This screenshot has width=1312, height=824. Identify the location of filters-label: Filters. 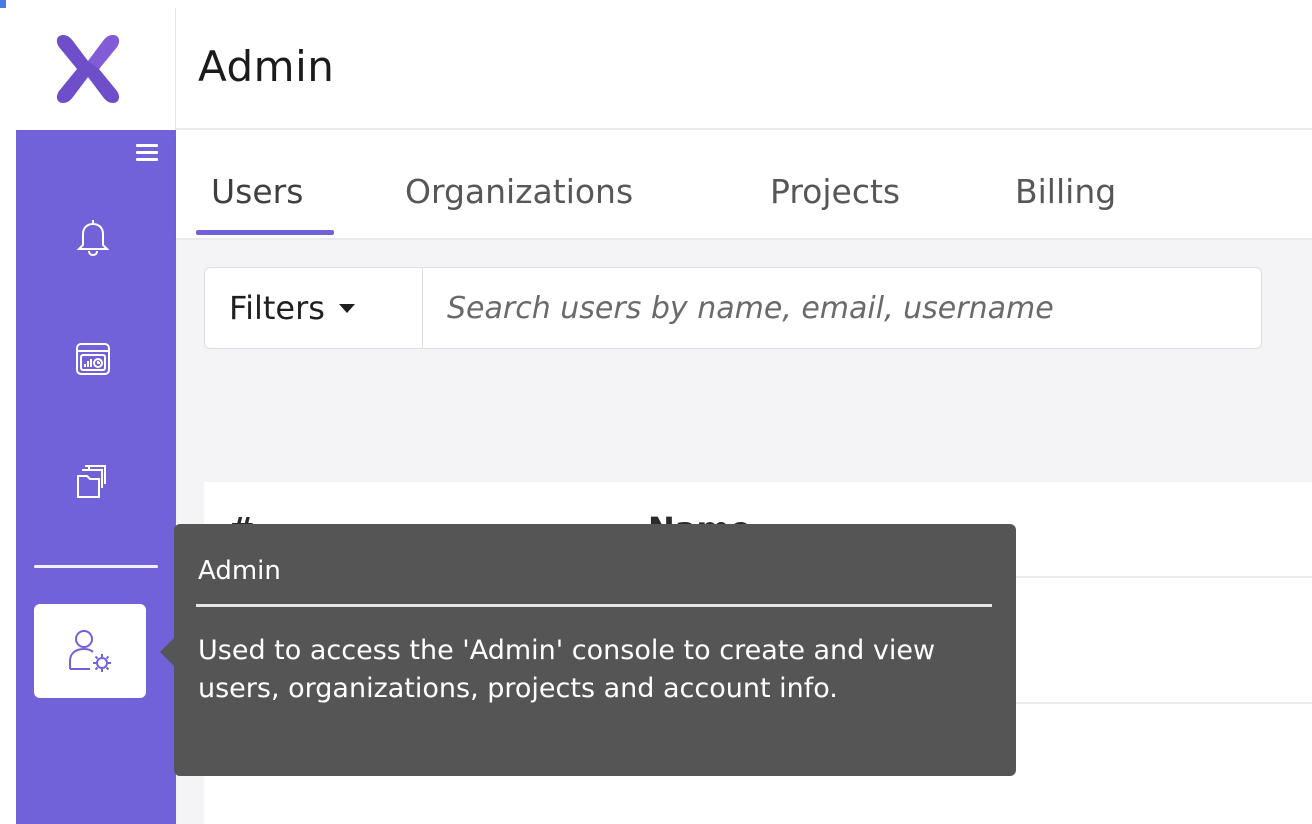
(277, 308).